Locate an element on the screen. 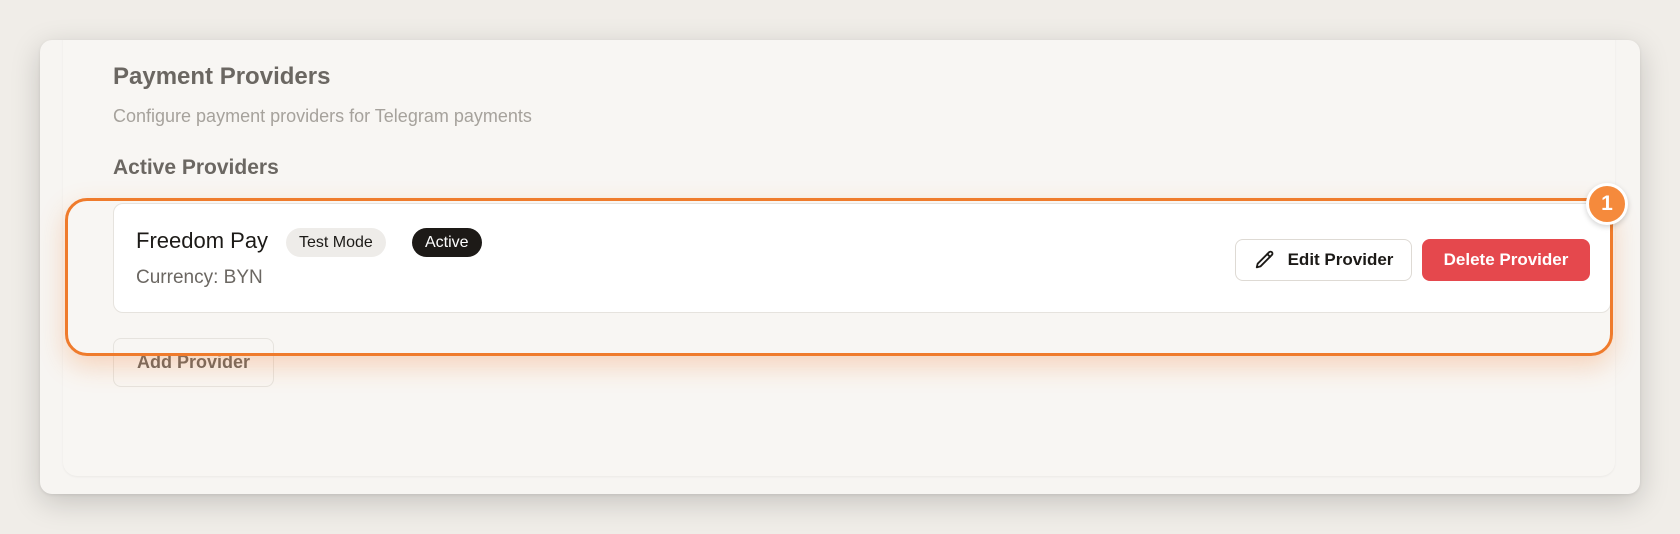 This screenshot has height=534, width=1680. currency-value: BYN is located at coordinates (243, 277).